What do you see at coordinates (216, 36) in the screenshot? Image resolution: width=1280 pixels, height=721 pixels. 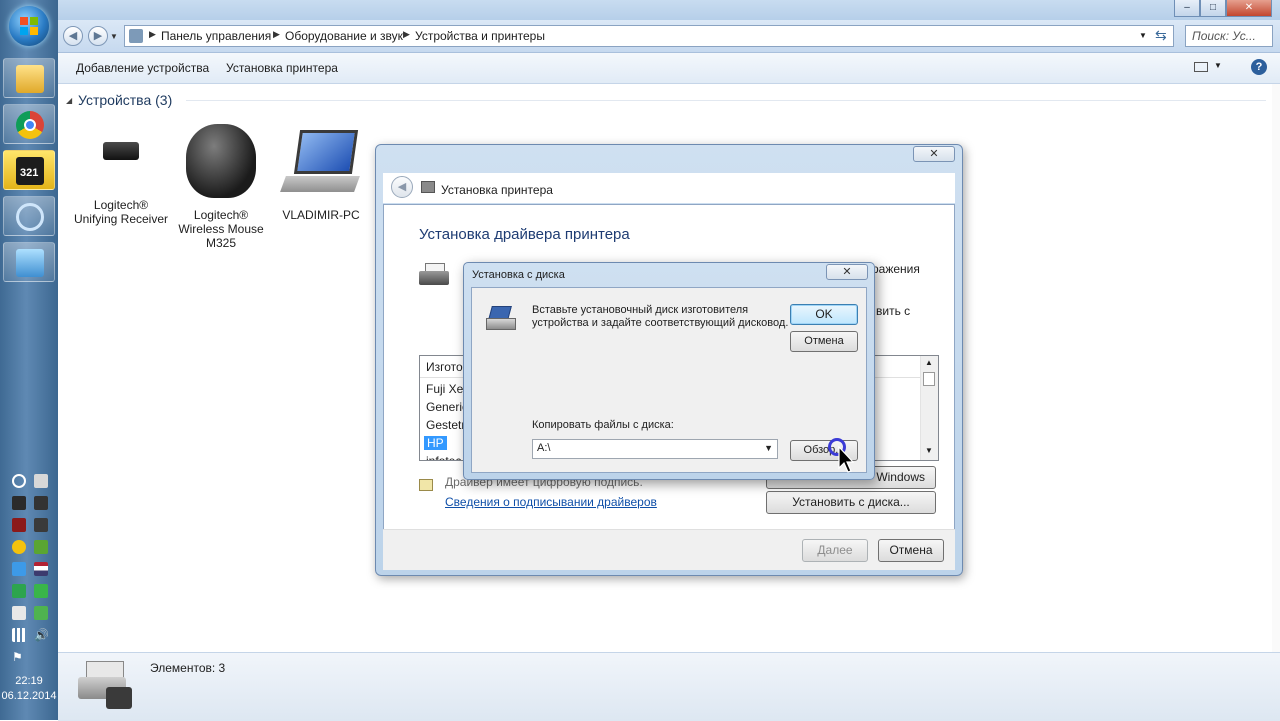 I see `breadcrumb-control-panel: Панель управления` at bounding box center [216, 36].